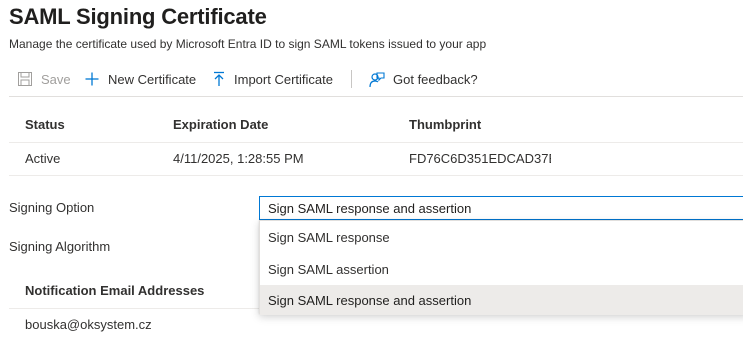 Image resolution: width=743 pixels, height=338 pixels. Describe the element at coordinates (501, 300) in the screenshot. I see `option-sign-saml-response-and-assertion: Sign SAML response and assertion` at that location.